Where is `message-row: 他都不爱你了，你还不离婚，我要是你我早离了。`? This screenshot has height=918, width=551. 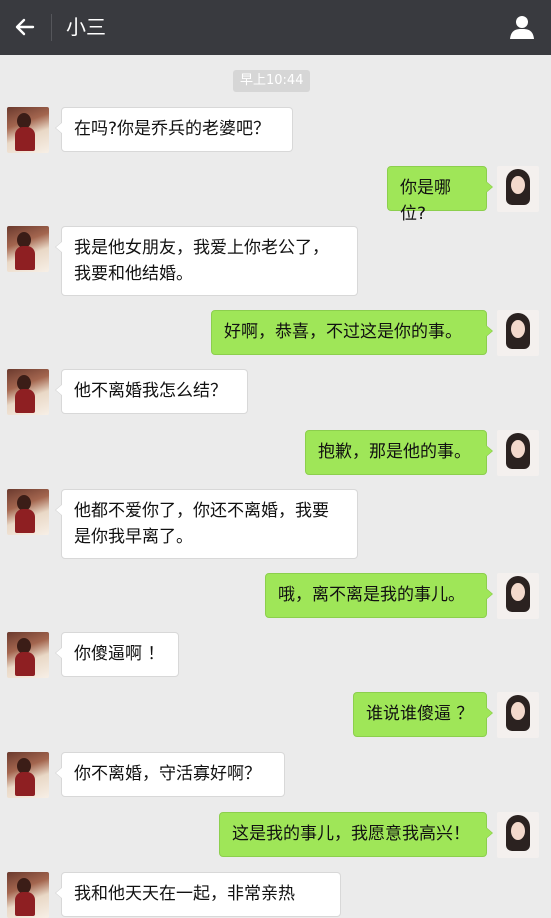
message-row: 他都不爱你了，你还不离婚，我要是你我早离了。 is located at coordinates (275, 524).